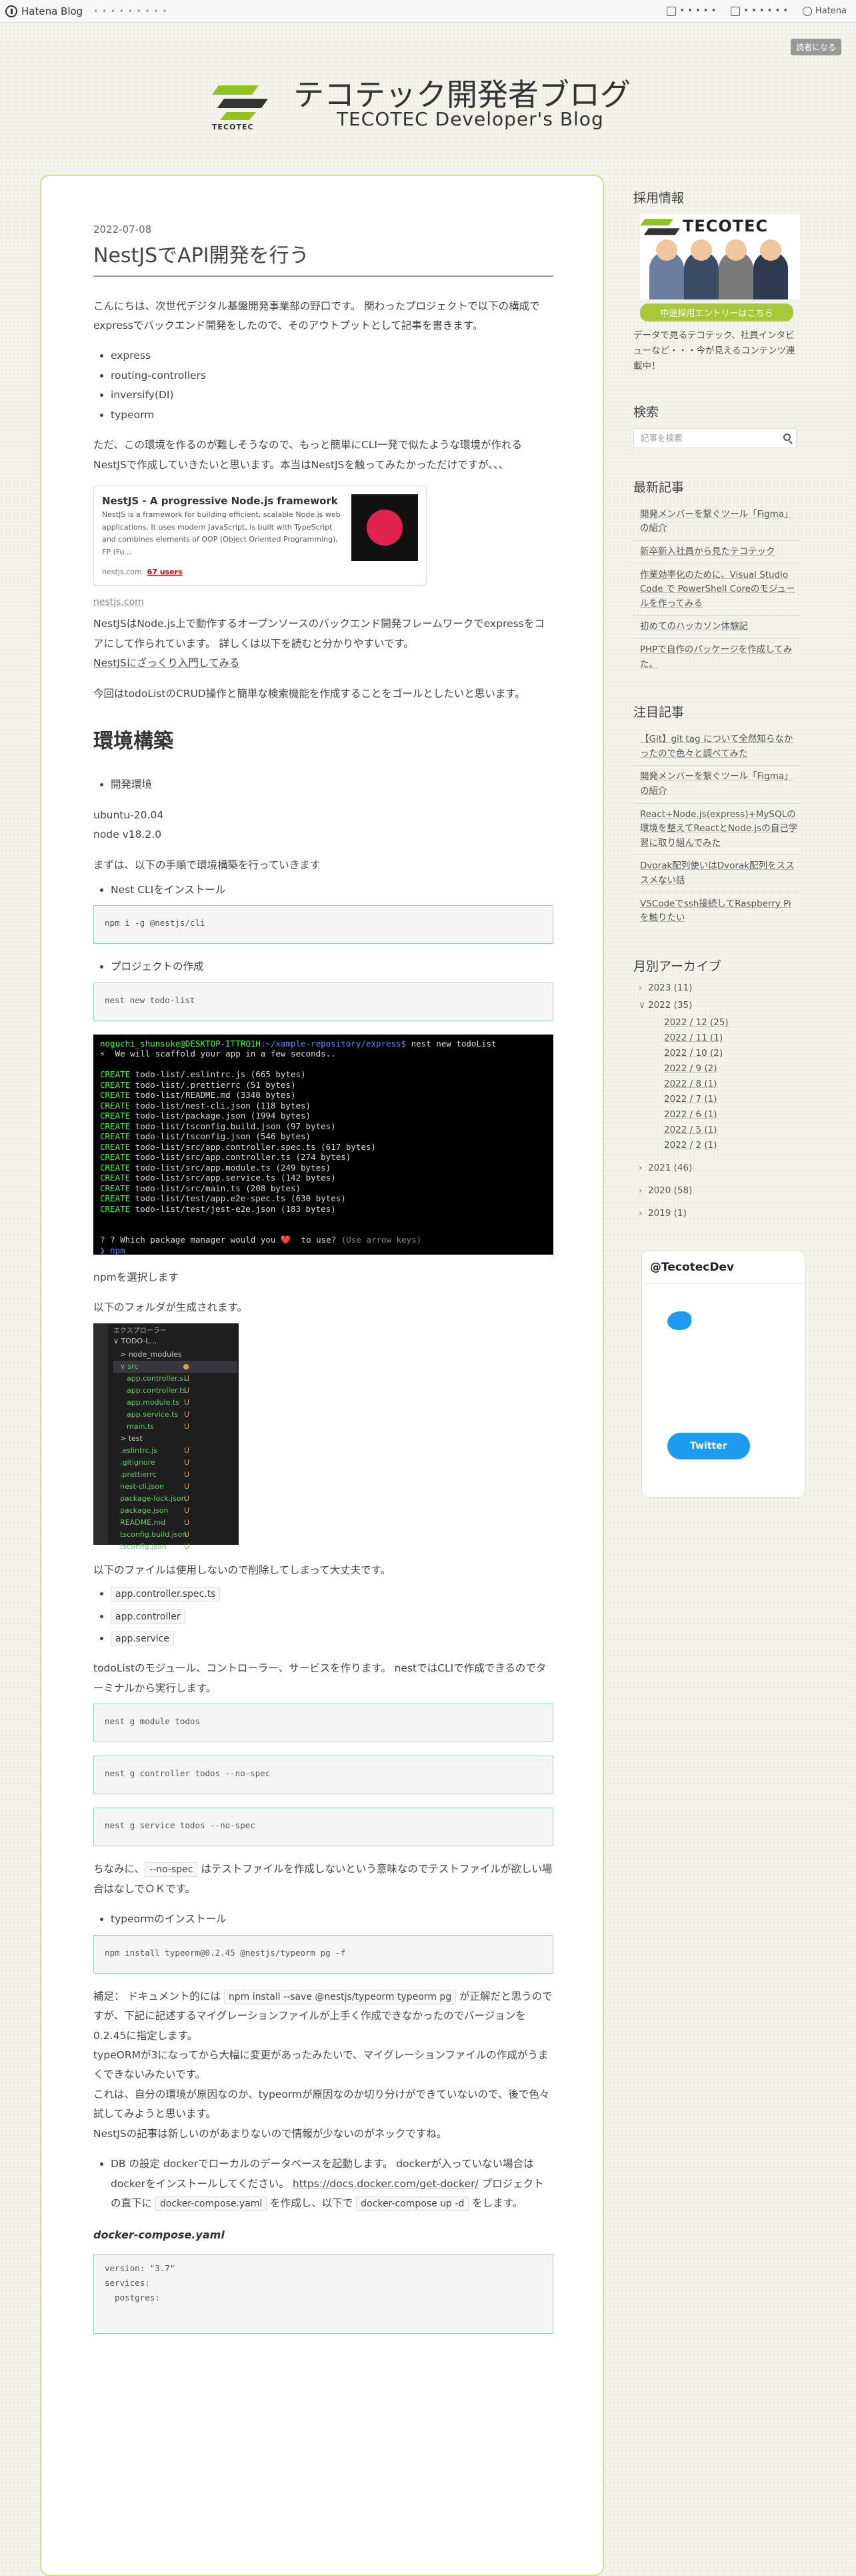 The height and width of the screenshot is (2576, 856). I want to click on featured-item: Dvorak配列使いはDvorak配列をスススメない話, so click(716, 874).